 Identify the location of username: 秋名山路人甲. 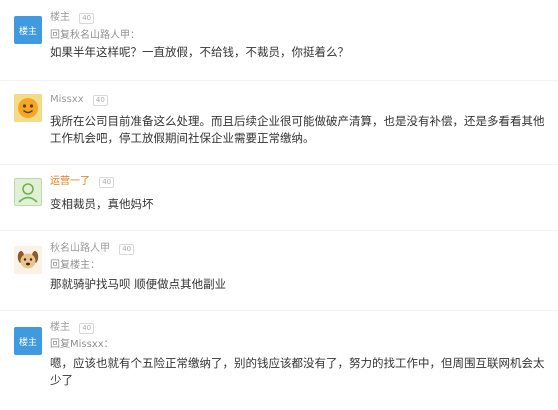
(80, 248).